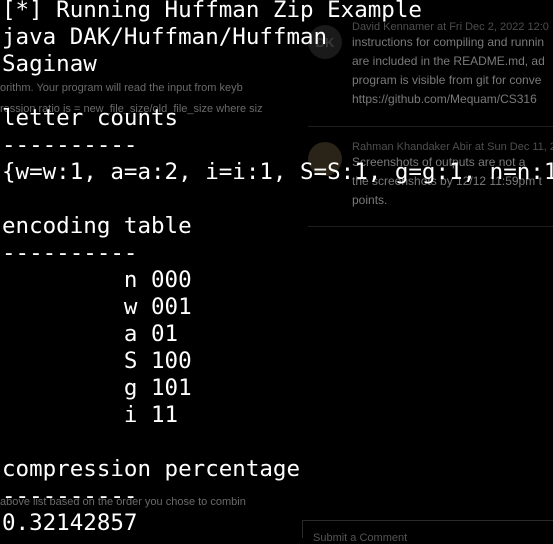 Image resolution: width=553 pixels, height=544 pixels. I want to click on terminal-line: w 001, so click(97, 307).